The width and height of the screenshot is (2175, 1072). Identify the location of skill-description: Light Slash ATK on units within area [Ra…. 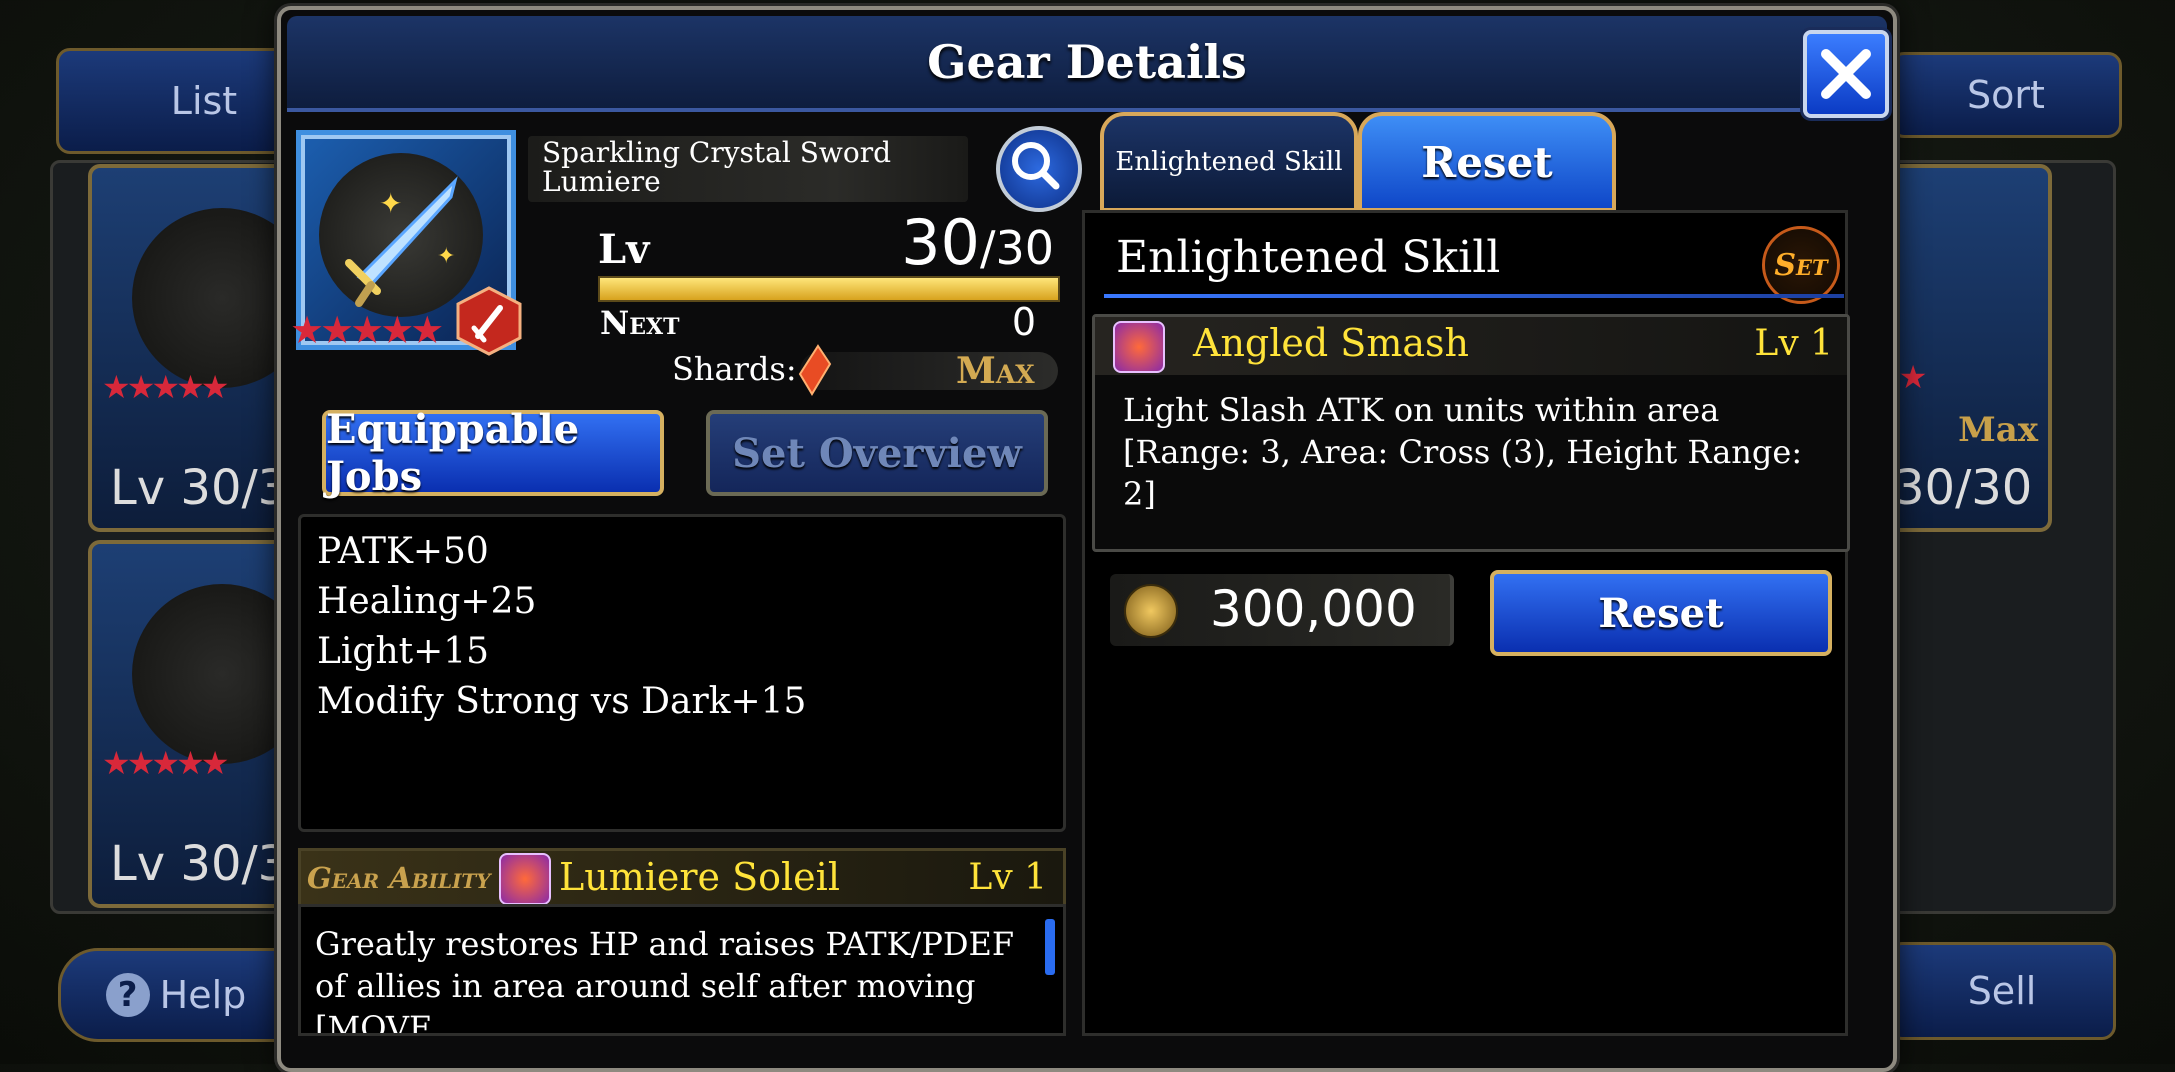
(1473, 452).